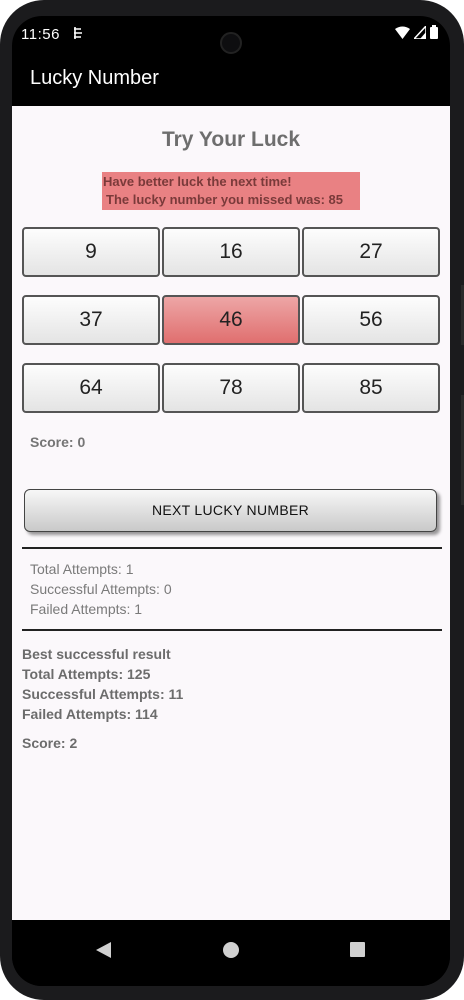 Image resolution: width=464 pixels, height=1000 pixels. What do you see at coordinates (419, 33) in the screenshot?
I see `signal-icon` at bounding box center [419, 33].